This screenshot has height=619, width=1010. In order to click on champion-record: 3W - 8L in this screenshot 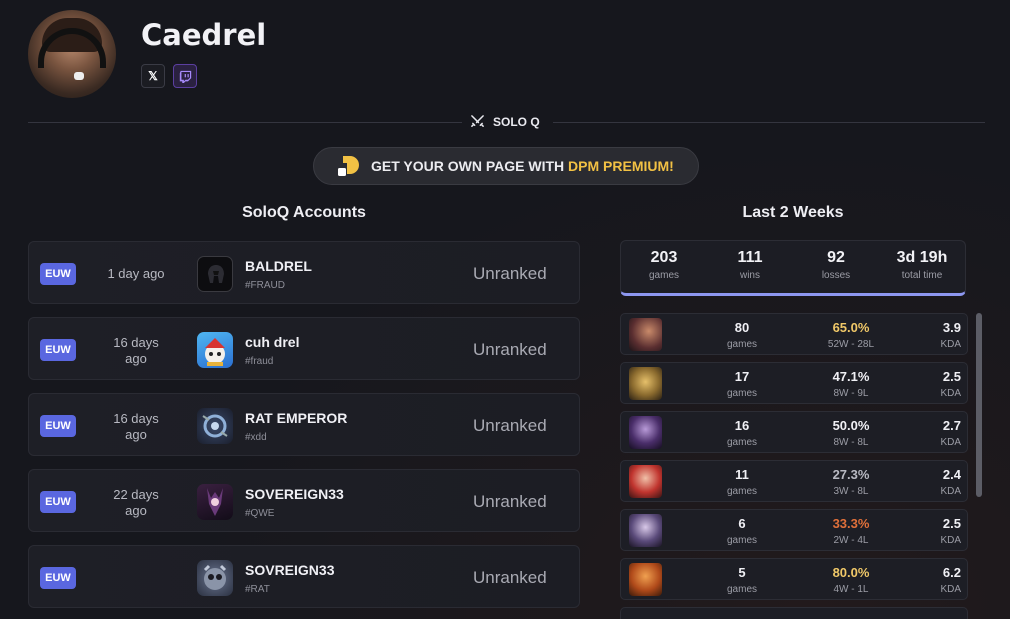, I will do `click(851, 491)`.